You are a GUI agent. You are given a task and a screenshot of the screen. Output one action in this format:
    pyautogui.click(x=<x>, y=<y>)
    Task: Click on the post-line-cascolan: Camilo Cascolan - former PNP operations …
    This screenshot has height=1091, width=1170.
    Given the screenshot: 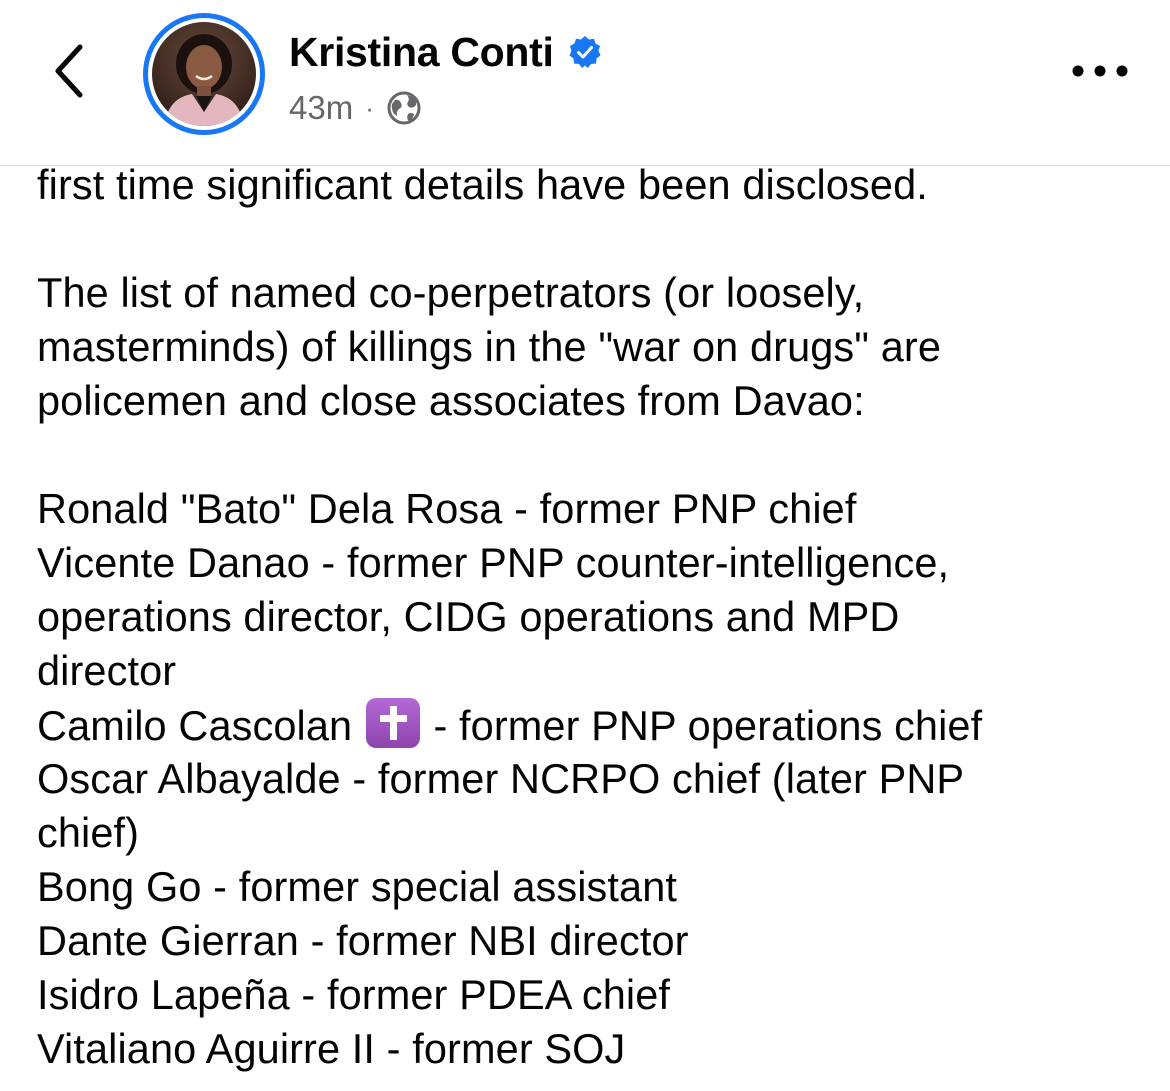 What is the action you would take?
    pyautogui.click(x=592, y=725)
    